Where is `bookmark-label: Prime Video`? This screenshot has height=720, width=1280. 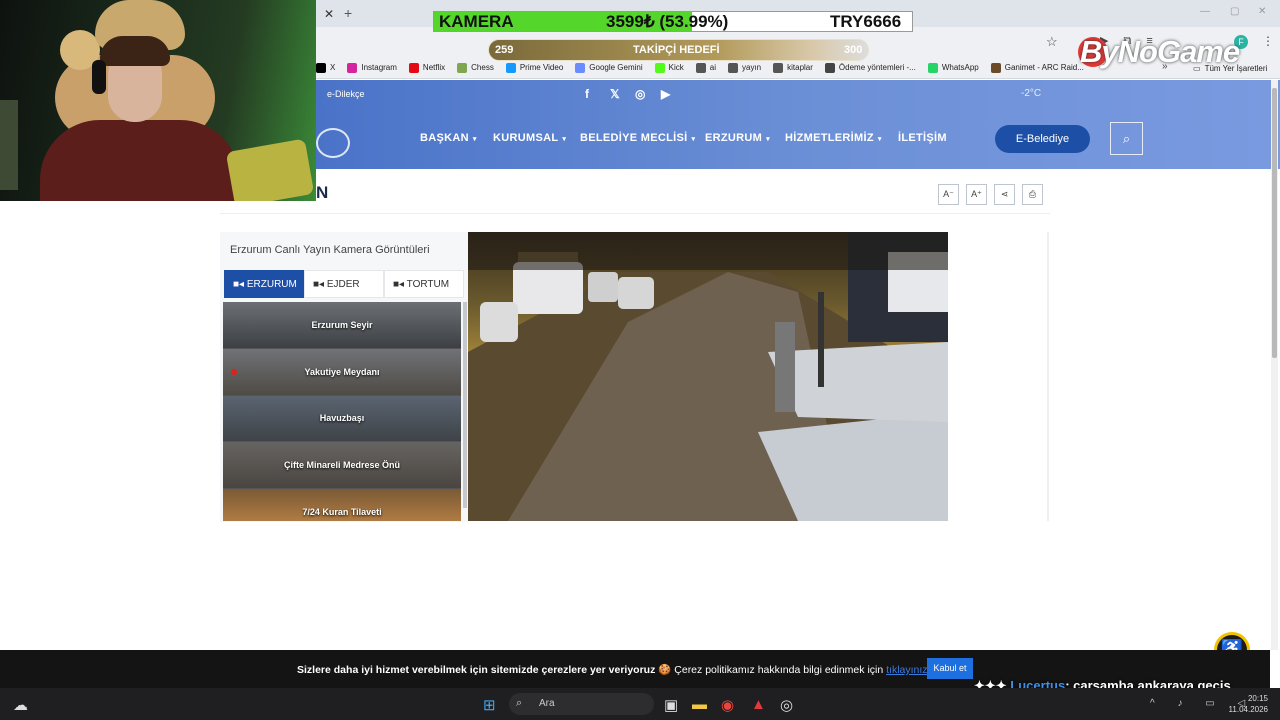
bookmark-label: Prime Video is located at coordinates (541, 67).